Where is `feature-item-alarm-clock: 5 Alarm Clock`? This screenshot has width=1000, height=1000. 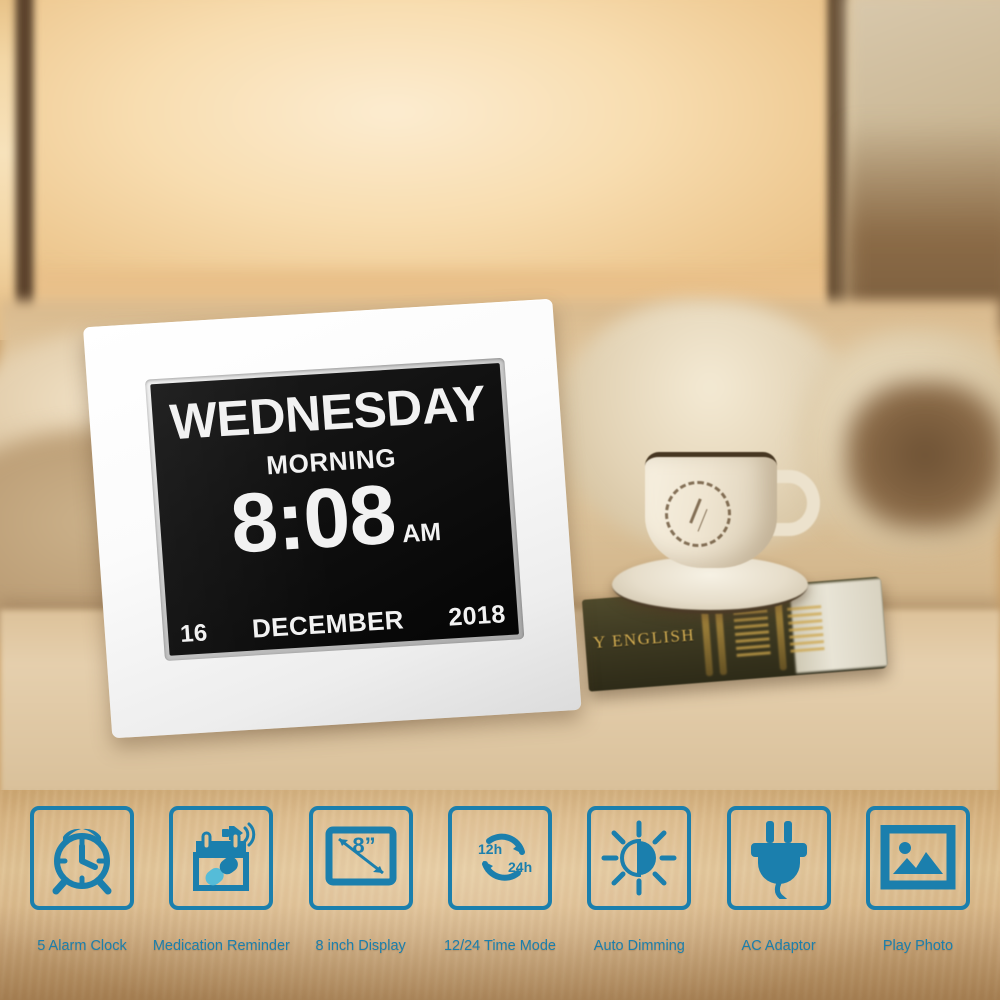
feature-item-alarm-clock: 5 Alarm Clock is located at coordinates (82, 880).